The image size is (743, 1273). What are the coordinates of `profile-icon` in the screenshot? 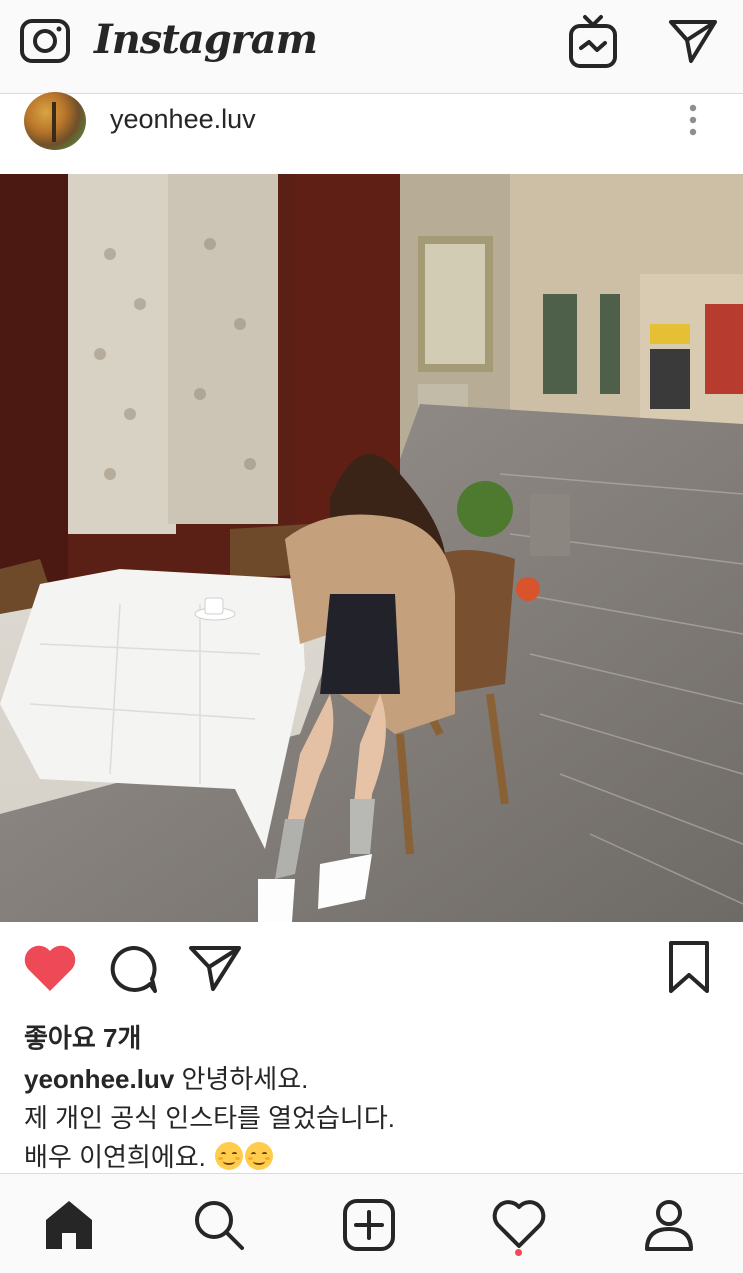 It's located at (669, 1225).